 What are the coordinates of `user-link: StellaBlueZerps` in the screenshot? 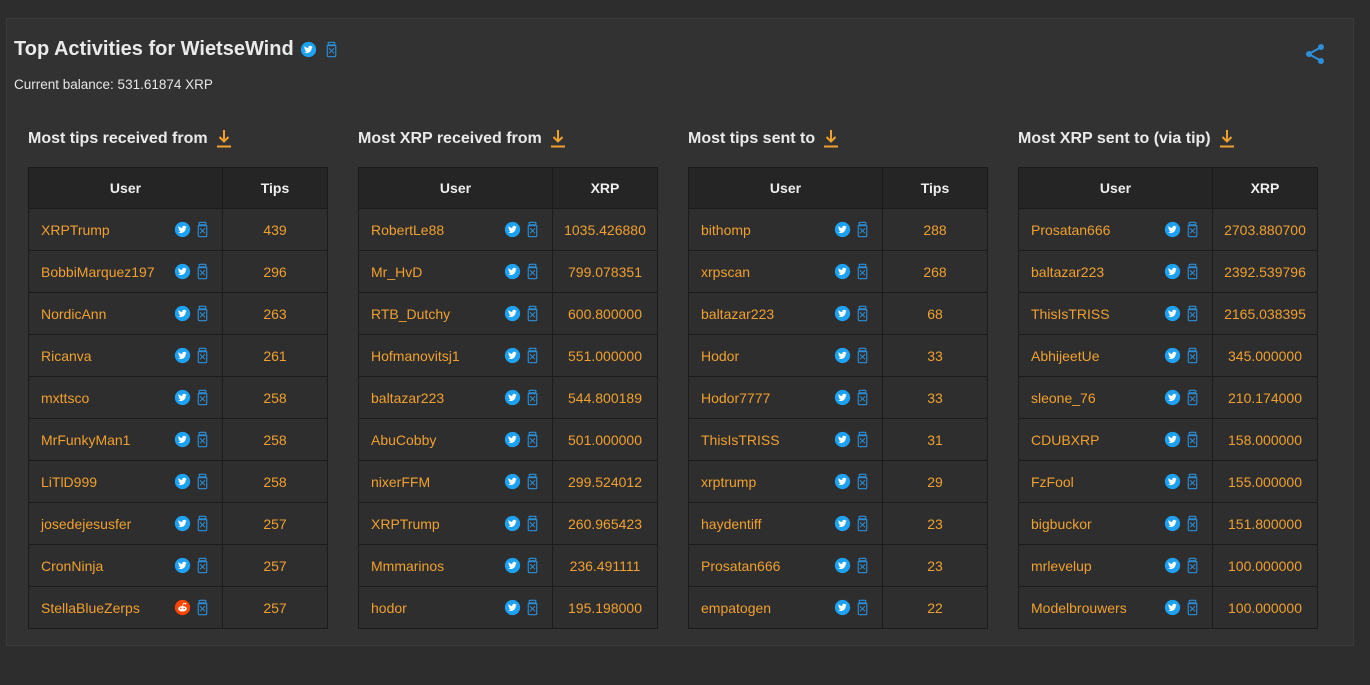 It's located at (90, 608).